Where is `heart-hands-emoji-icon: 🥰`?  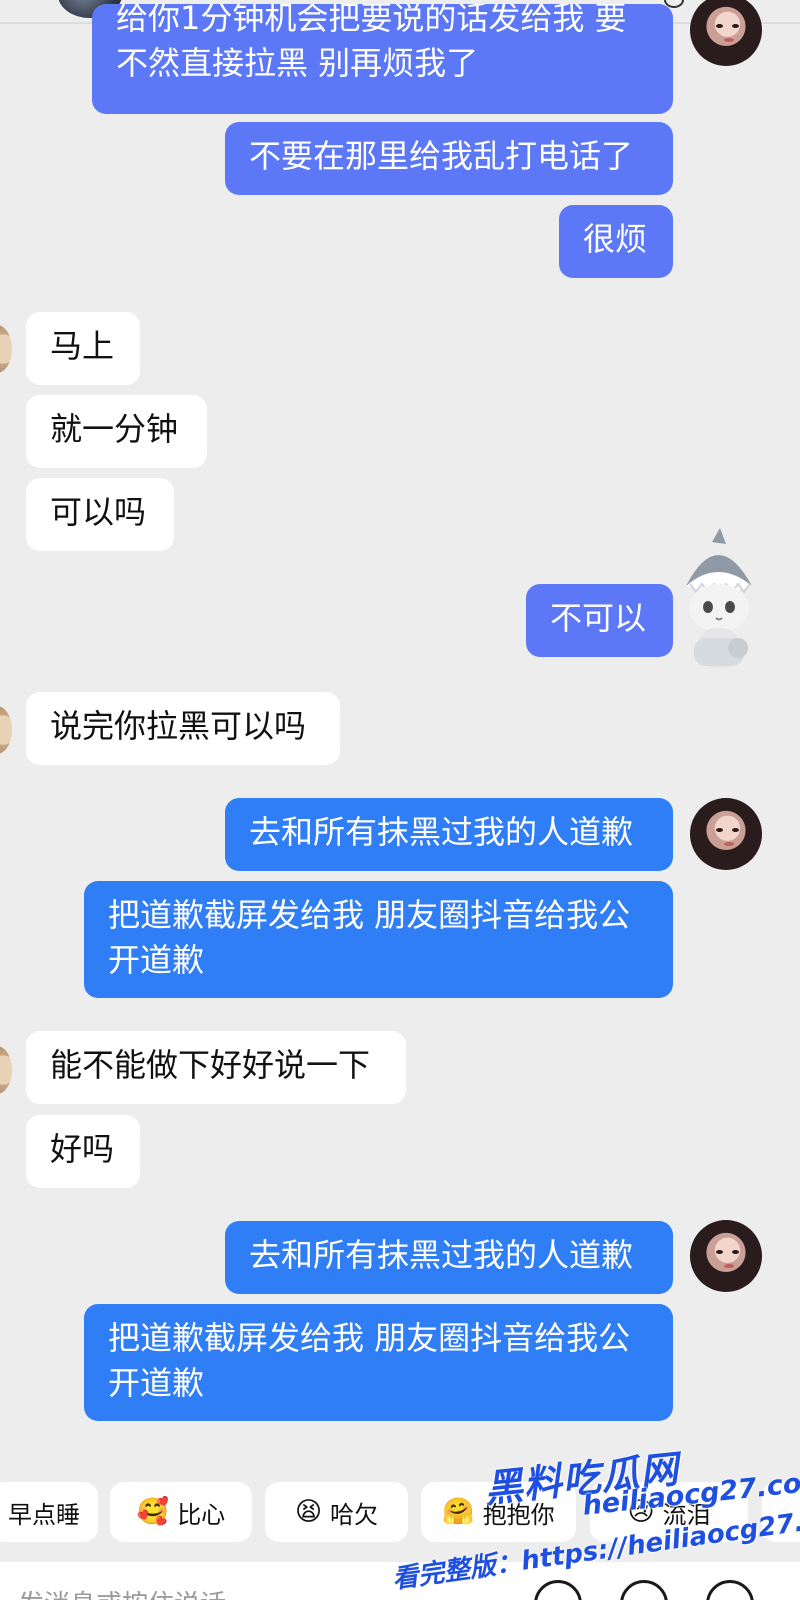
heart-hands-emoji-icon: 🥰 is located at coordinates (153, 1512).